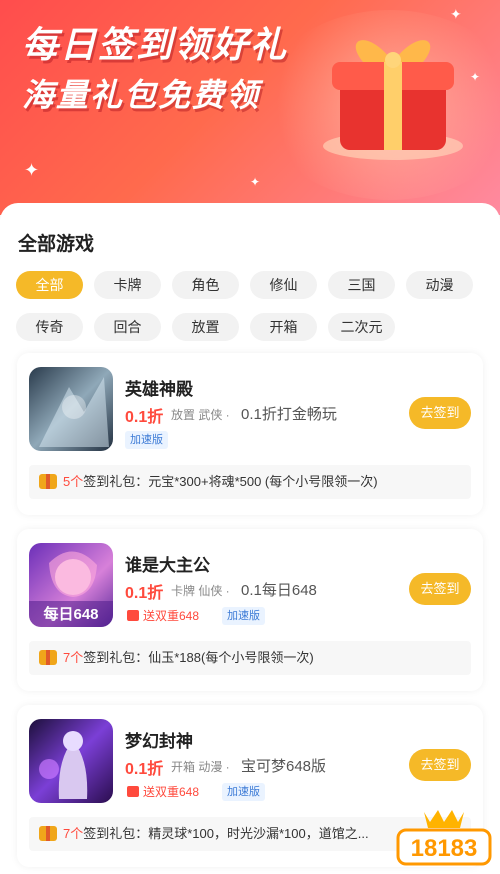  Describe the element at coordinates (127, 327) in the screenshot. I see `filter-chip-turn-based: 回合` at that location.